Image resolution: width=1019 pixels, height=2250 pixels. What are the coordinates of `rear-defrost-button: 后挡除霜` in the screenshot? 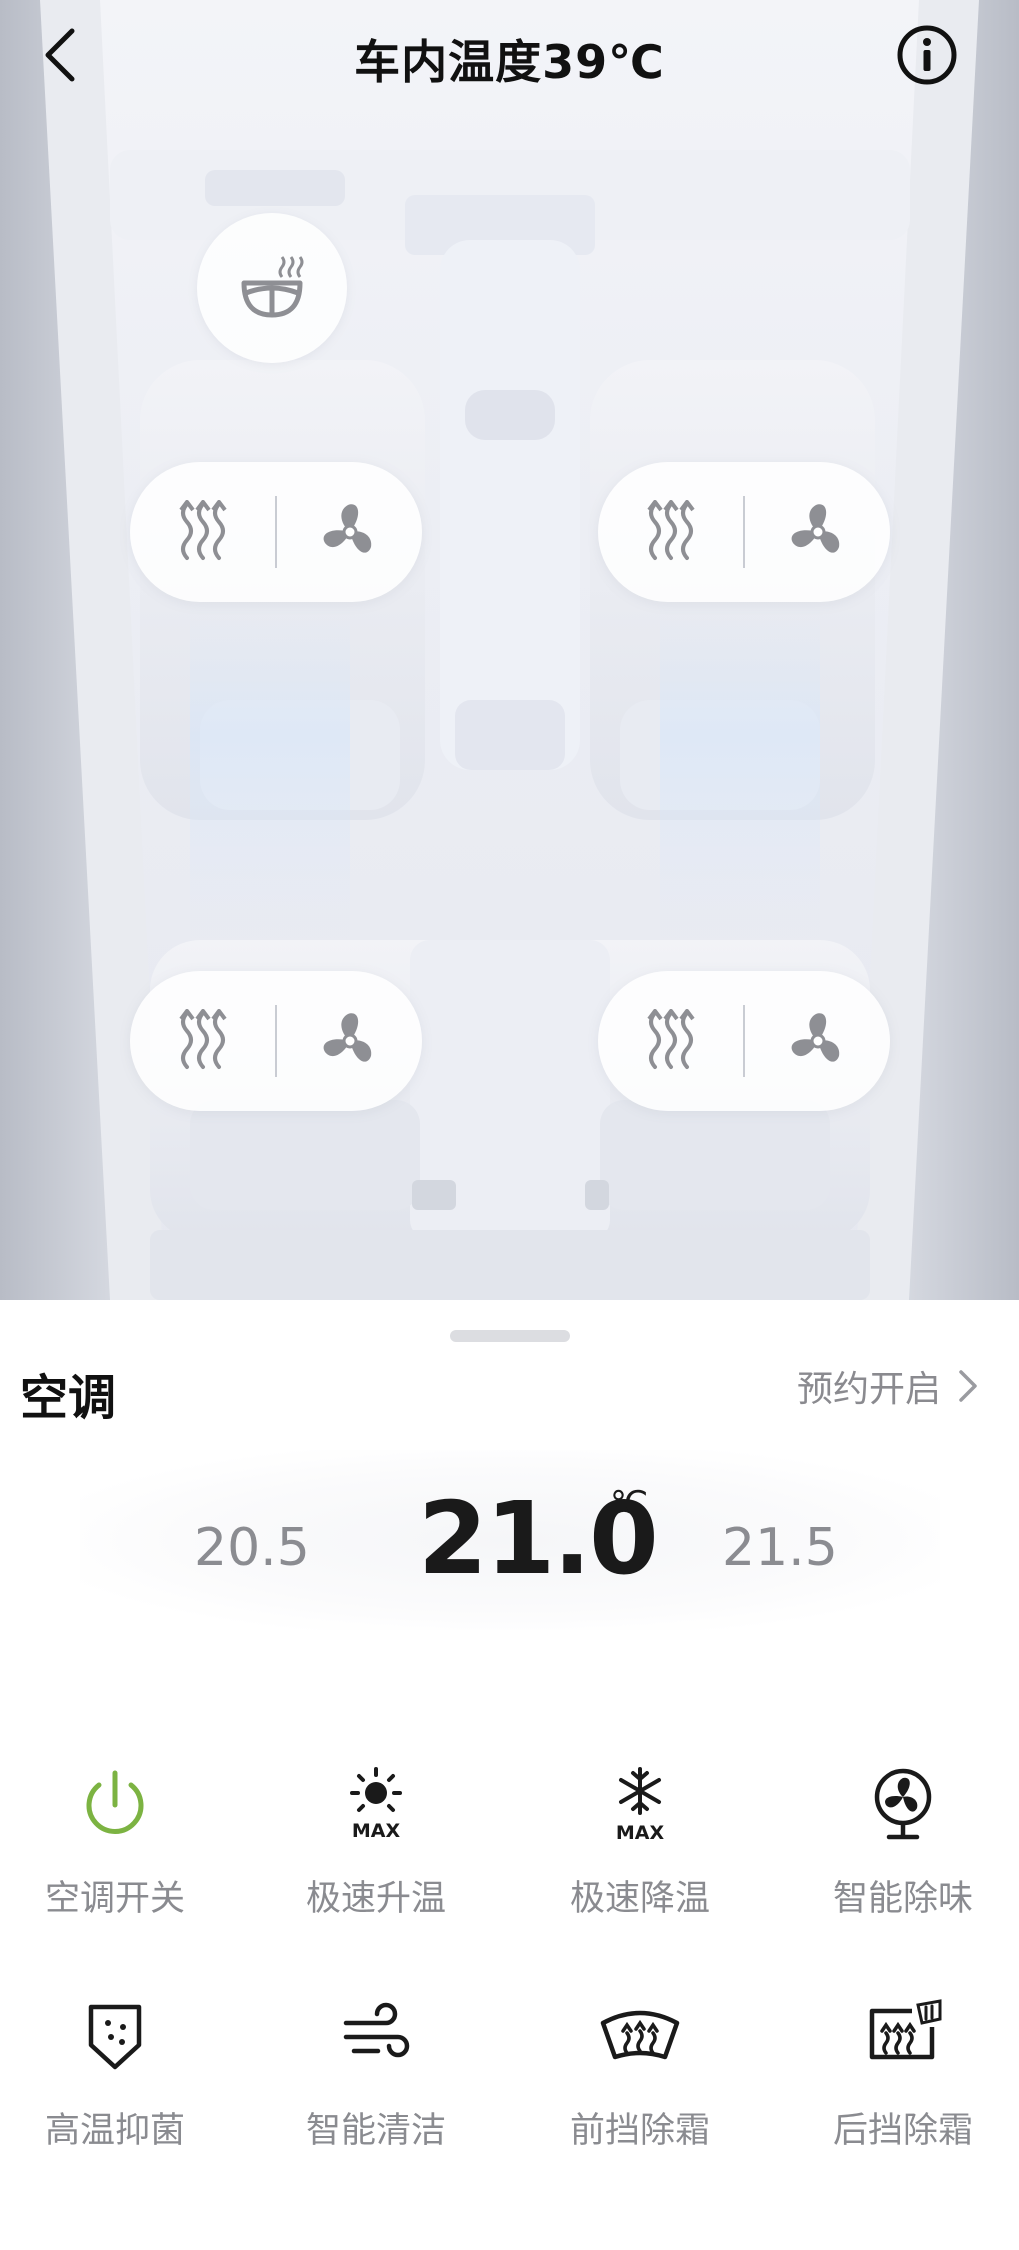 It's located at (901, 2082).